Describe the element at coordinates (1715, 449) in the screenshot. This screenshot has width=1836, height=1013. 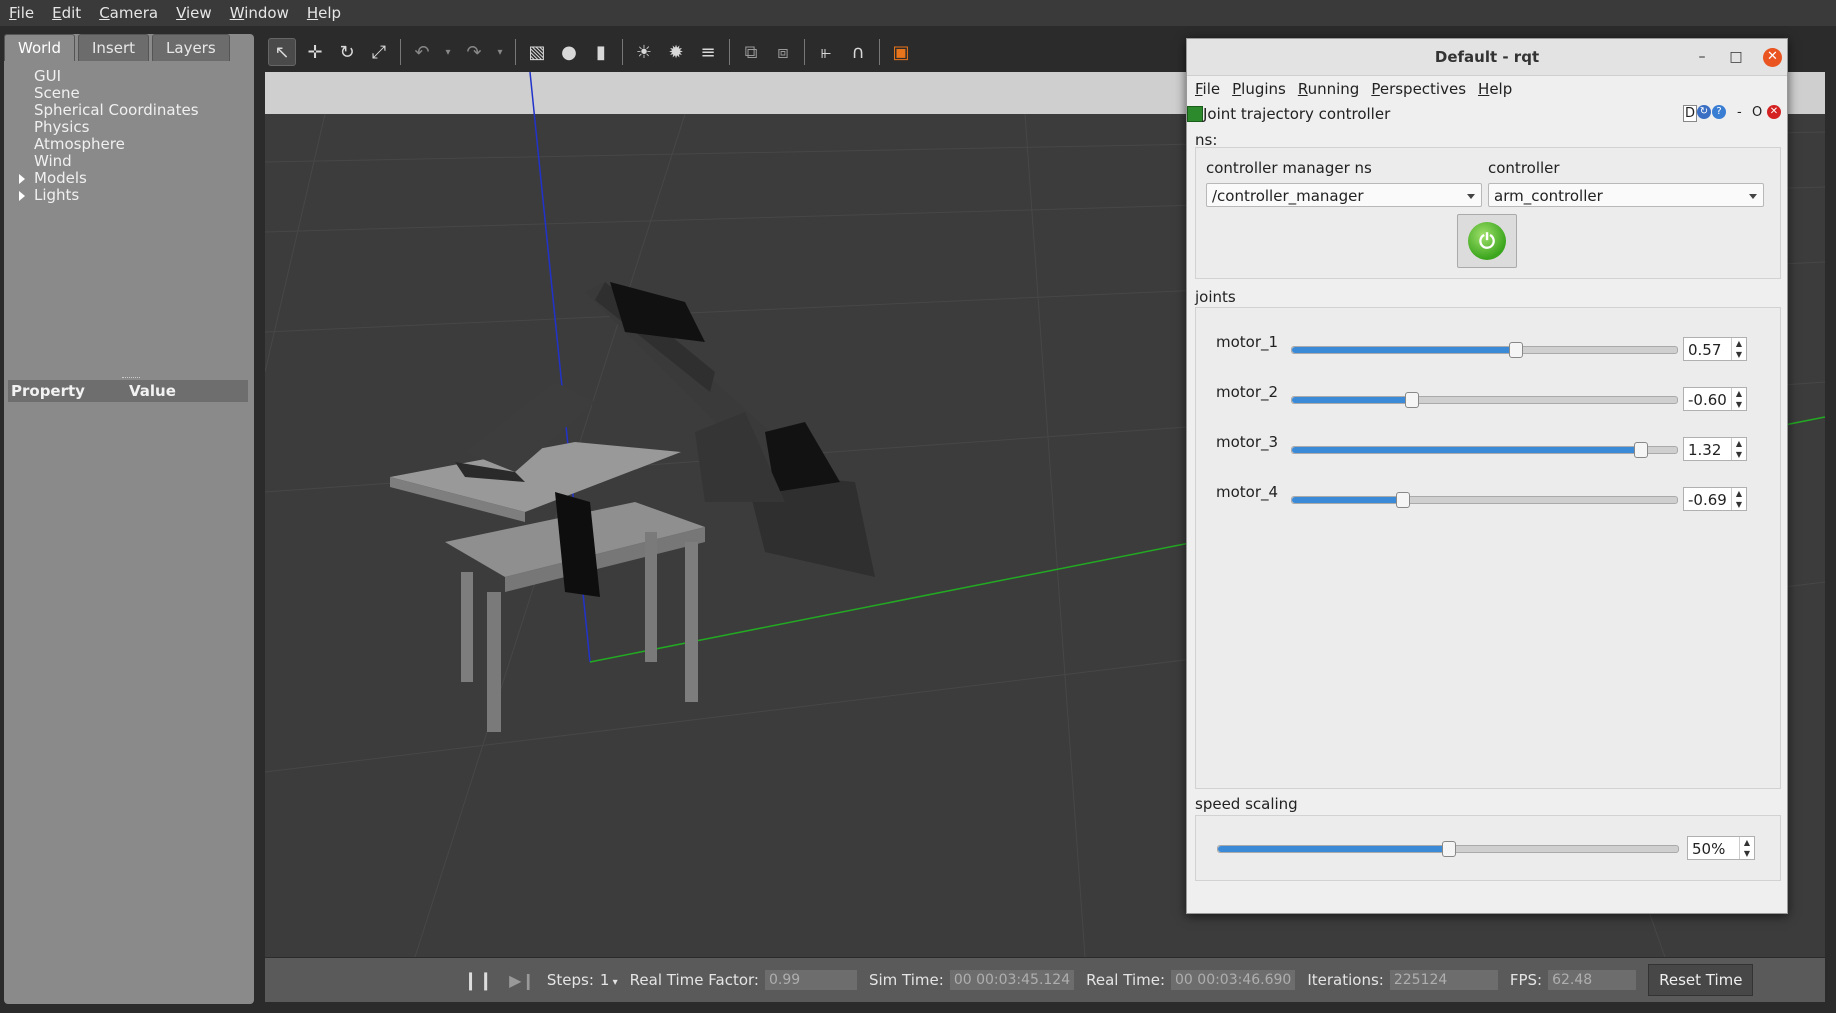
I see `joint-value-spinbox: 1.32 ▲ ▼` at that location.